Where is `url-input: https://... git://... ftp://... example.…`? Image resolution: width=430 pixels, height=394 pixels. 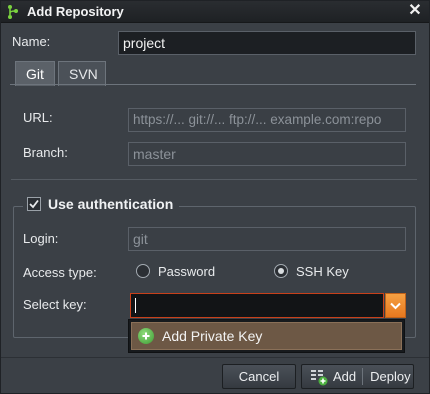 url-input: https://... git://... ftp://... example.… is located at coordinates (267, 120).